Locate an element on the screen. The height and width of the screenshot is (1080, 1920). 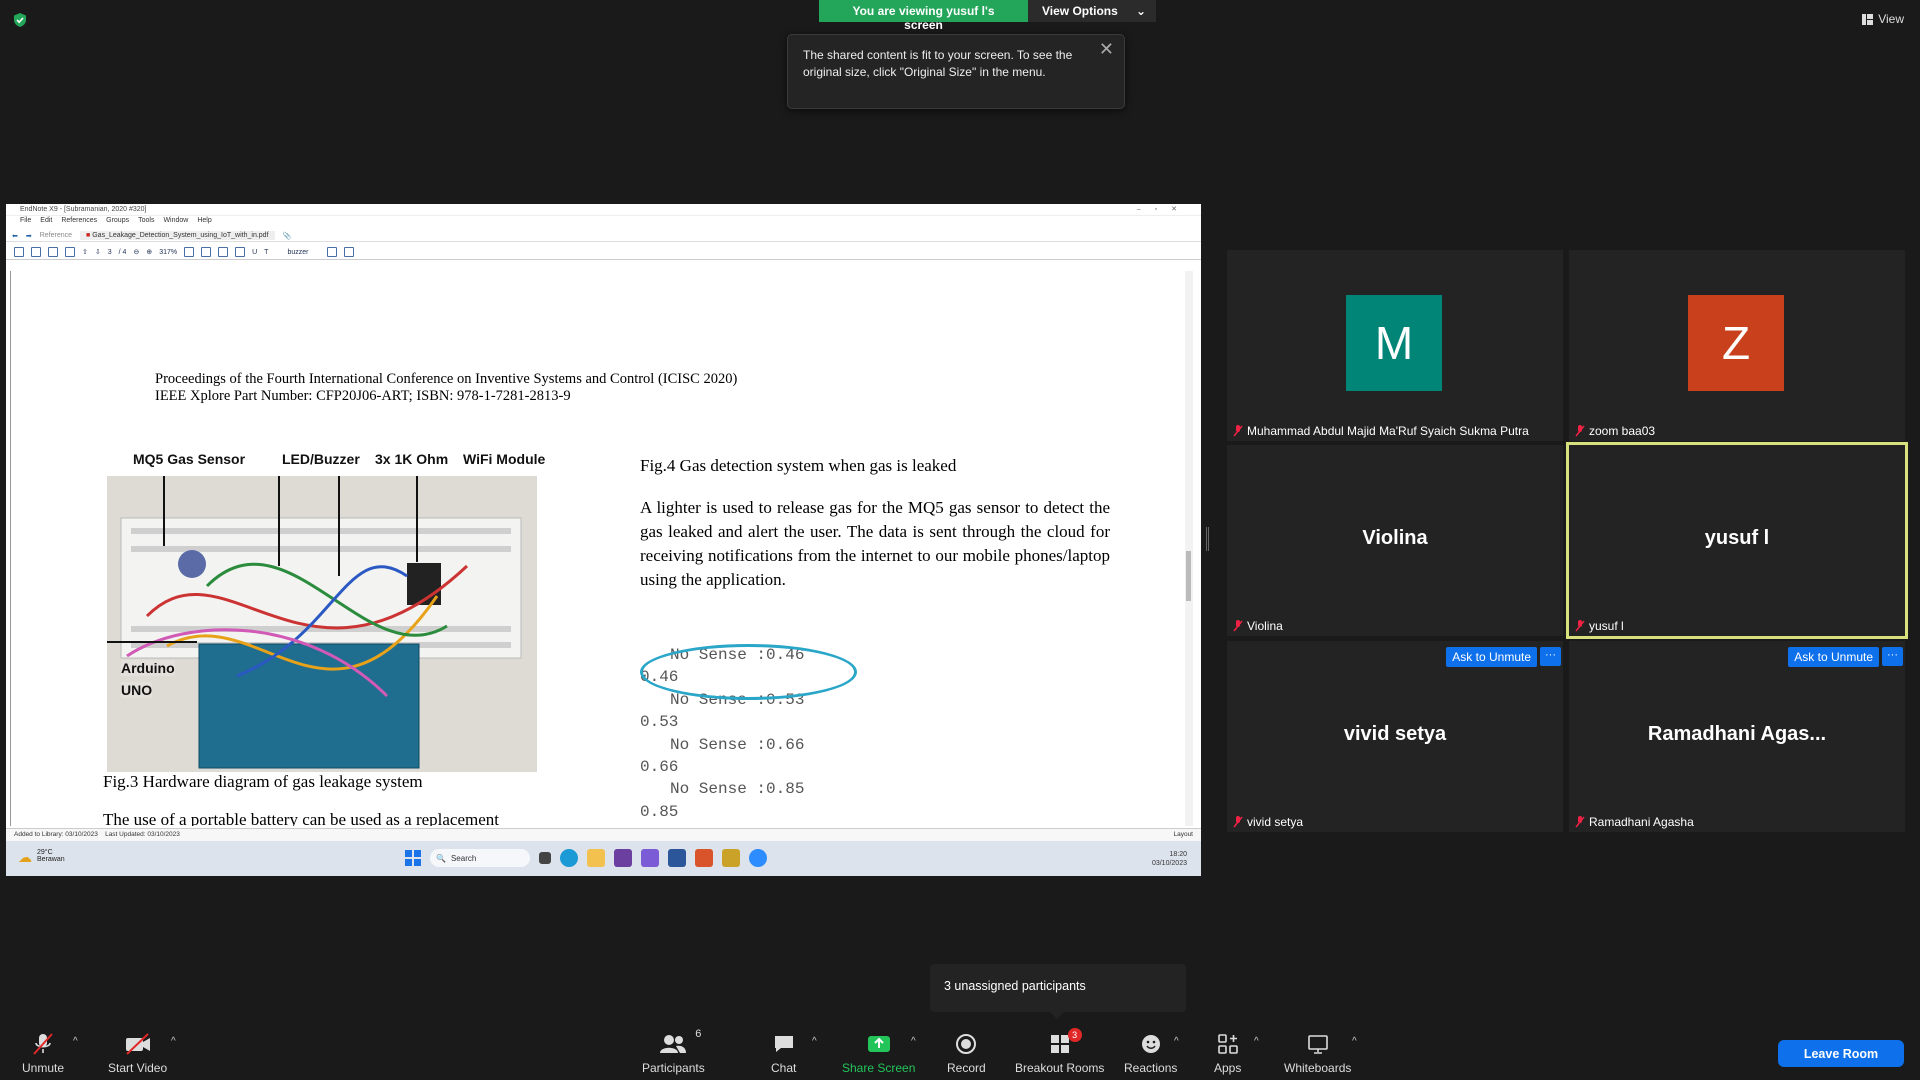
splitter-handle is located at coordinates (1207, 539).